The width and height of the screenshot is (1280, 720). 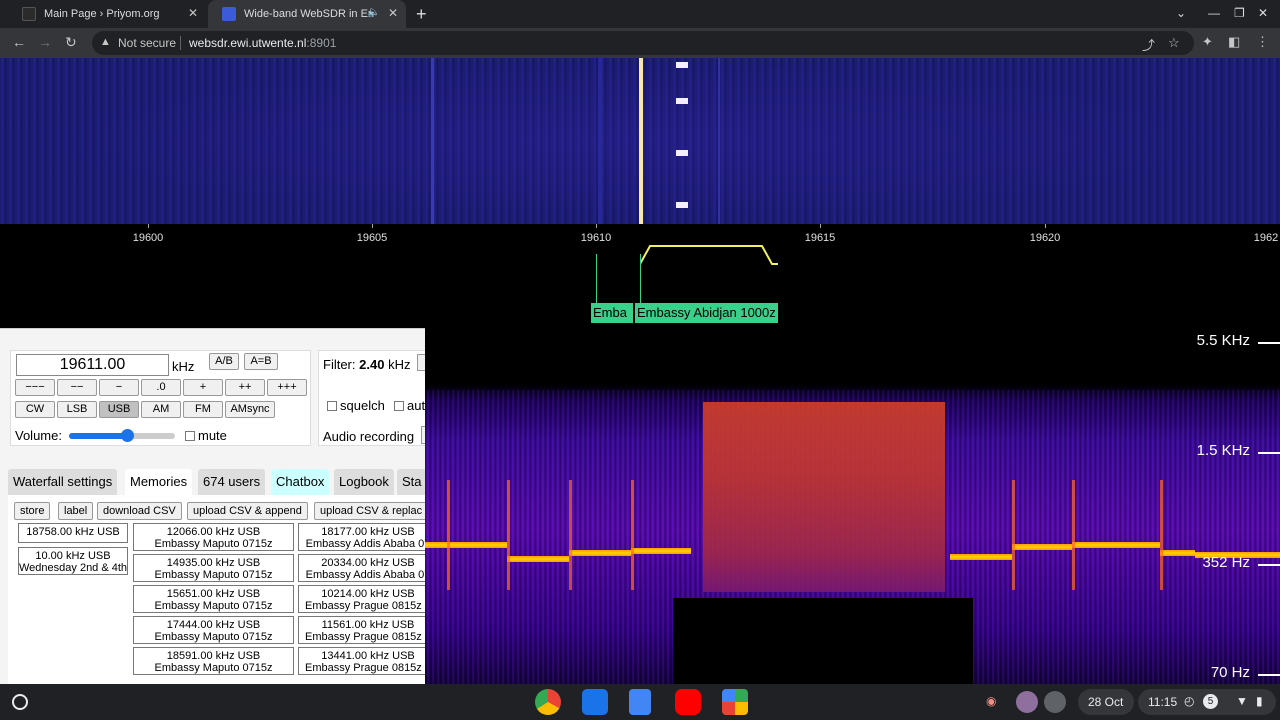 I want to click on memory-entry: 11561.00 kHz USB Embassy Prague 0815z 0, so click(x=361, y=630).